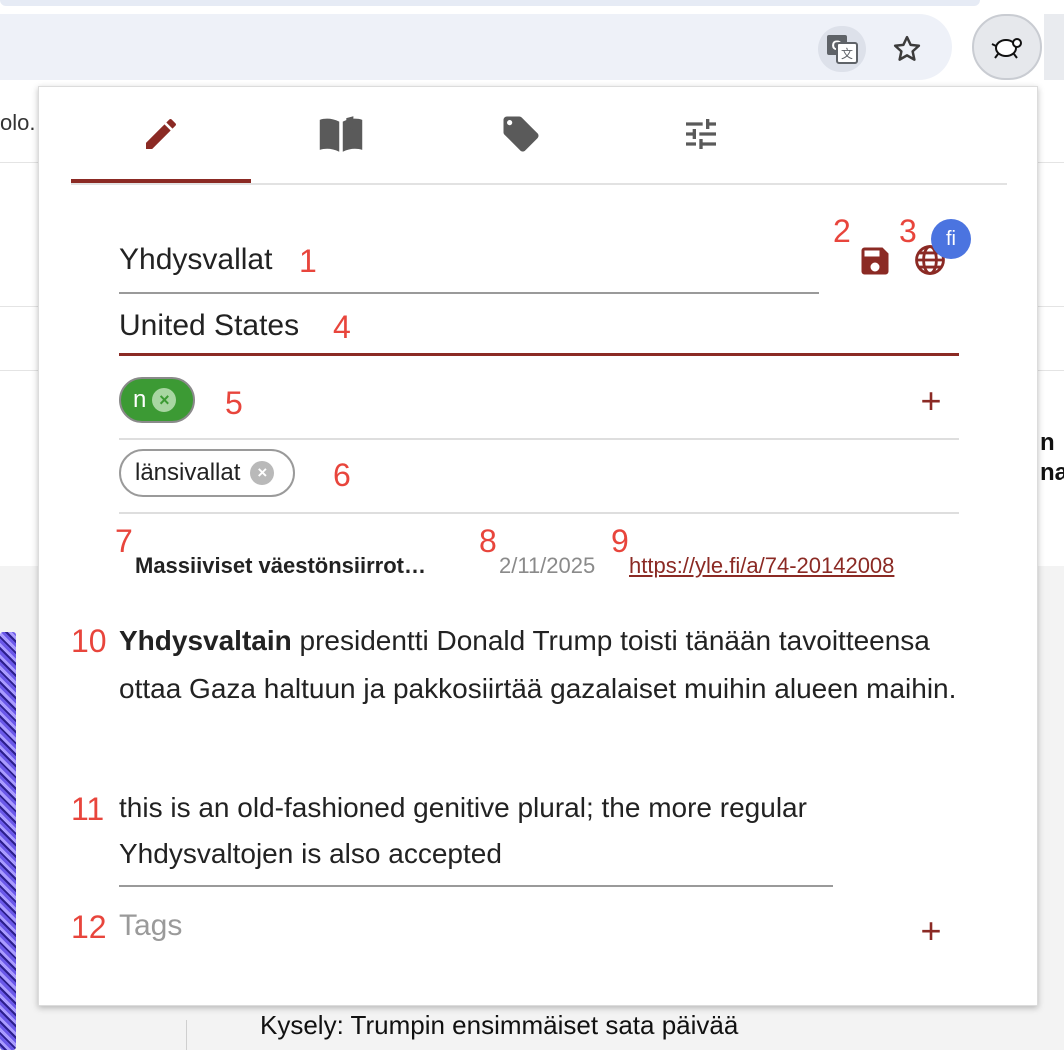  What do you see at coordinates (620, 541) in the screenshot?
I see `annotation-number: 9` at bounding box center [620, 541].